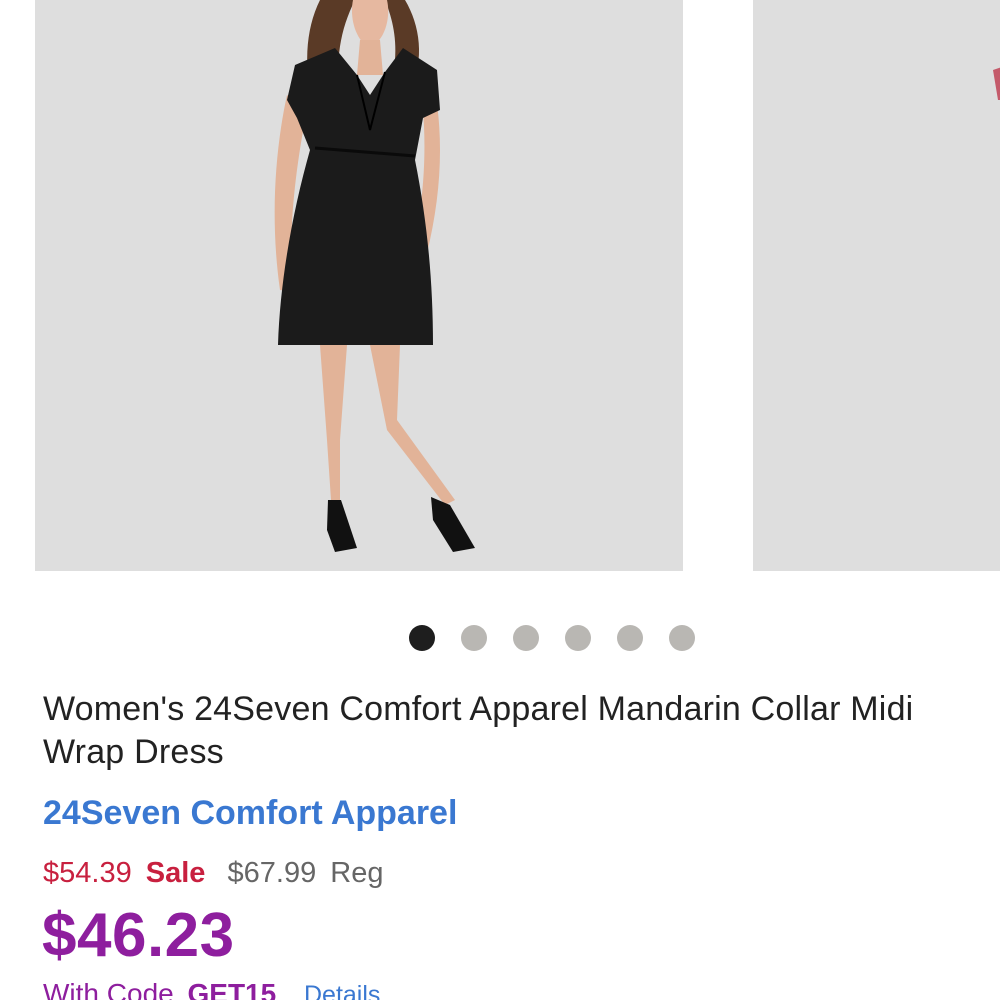 Image resolution: width=1000 pixels, height=1000 pixels. Describe the element at coordinates (357, 873) in the screenshot. I see `regular-label: Reg` at that location.